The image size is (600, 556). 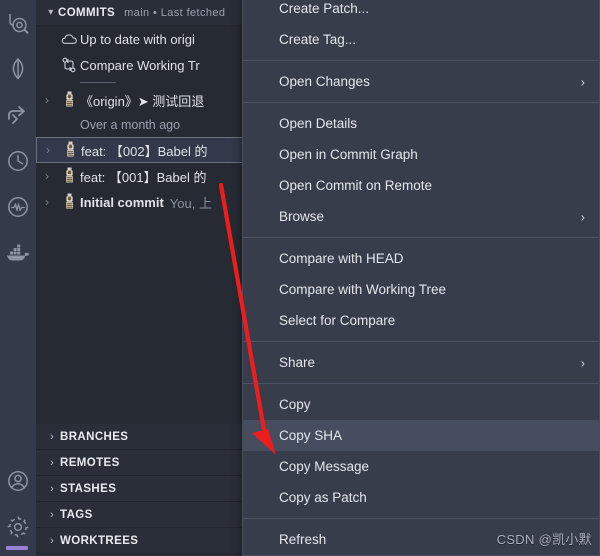 What do you see at coordinates (421, 404) in the screenshot?
I see `menu-item-copy: Copy` at bounding box center [421, 404].